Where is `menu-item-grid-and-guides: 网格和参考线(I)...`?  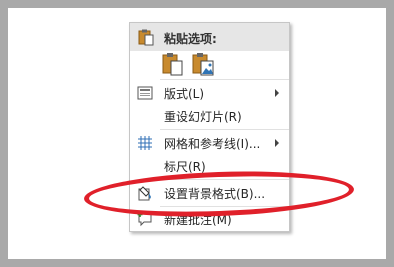 menu-item-grid-and-guides: 网格和参考线(I)... is located at coordinates (209, 143).